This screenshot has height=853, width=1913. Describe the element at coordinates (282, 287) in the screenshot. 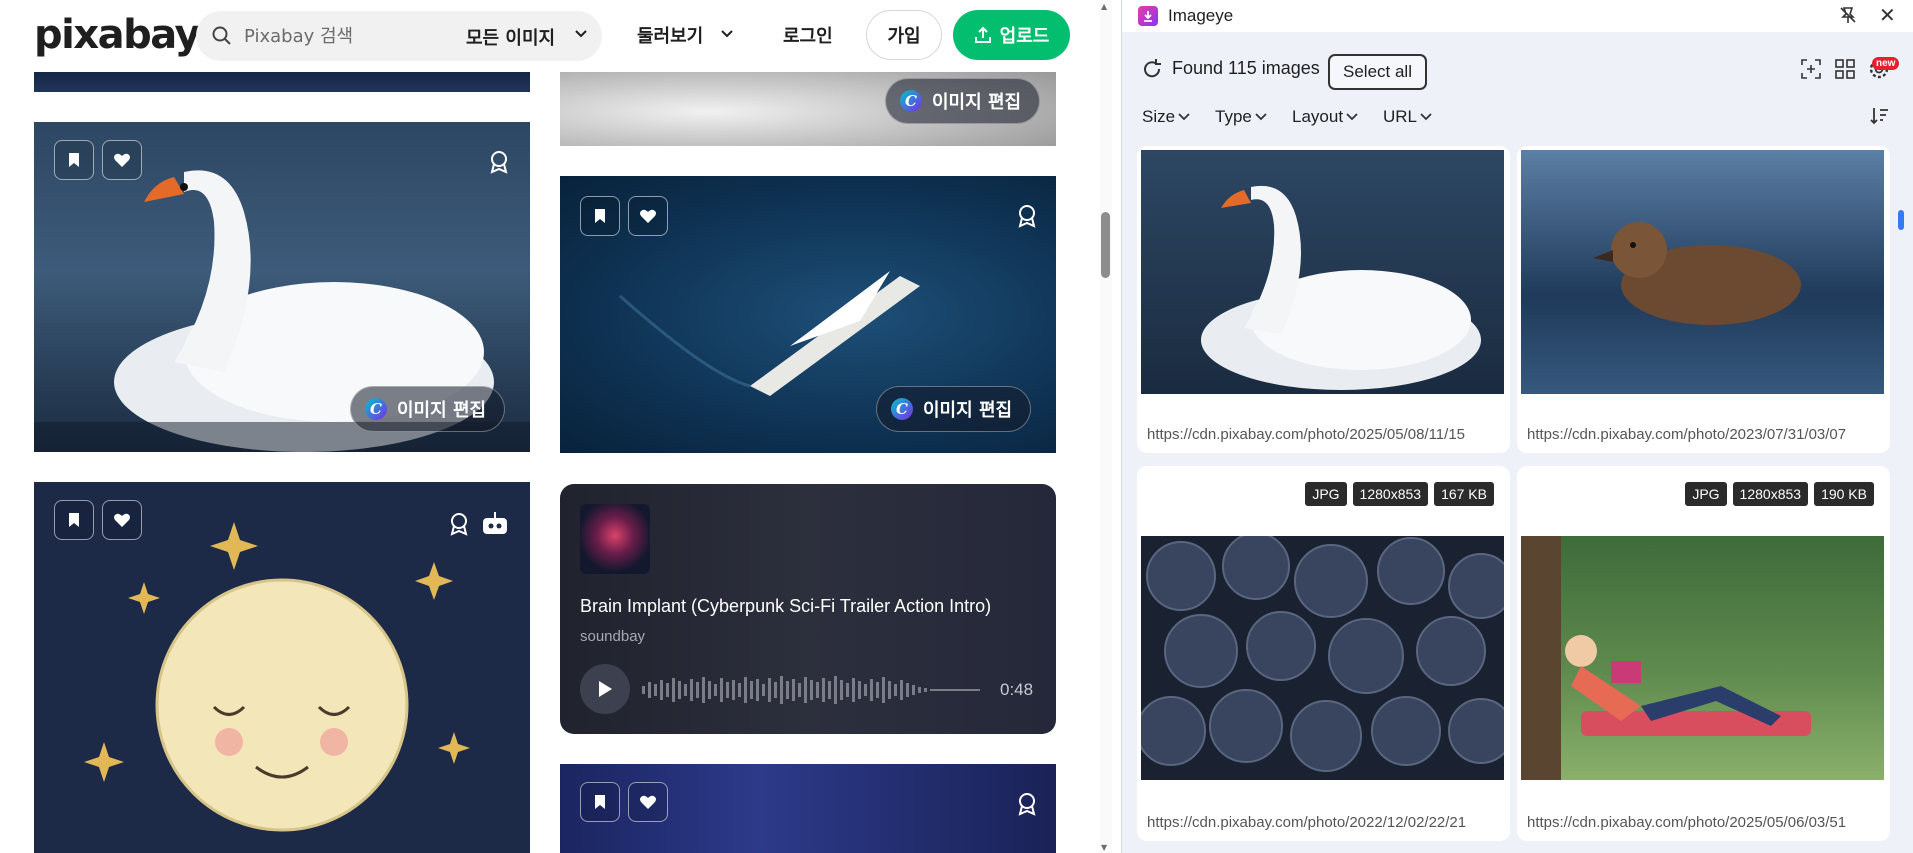

I see `image-tile-swan: C 이미지 편집` at that location.